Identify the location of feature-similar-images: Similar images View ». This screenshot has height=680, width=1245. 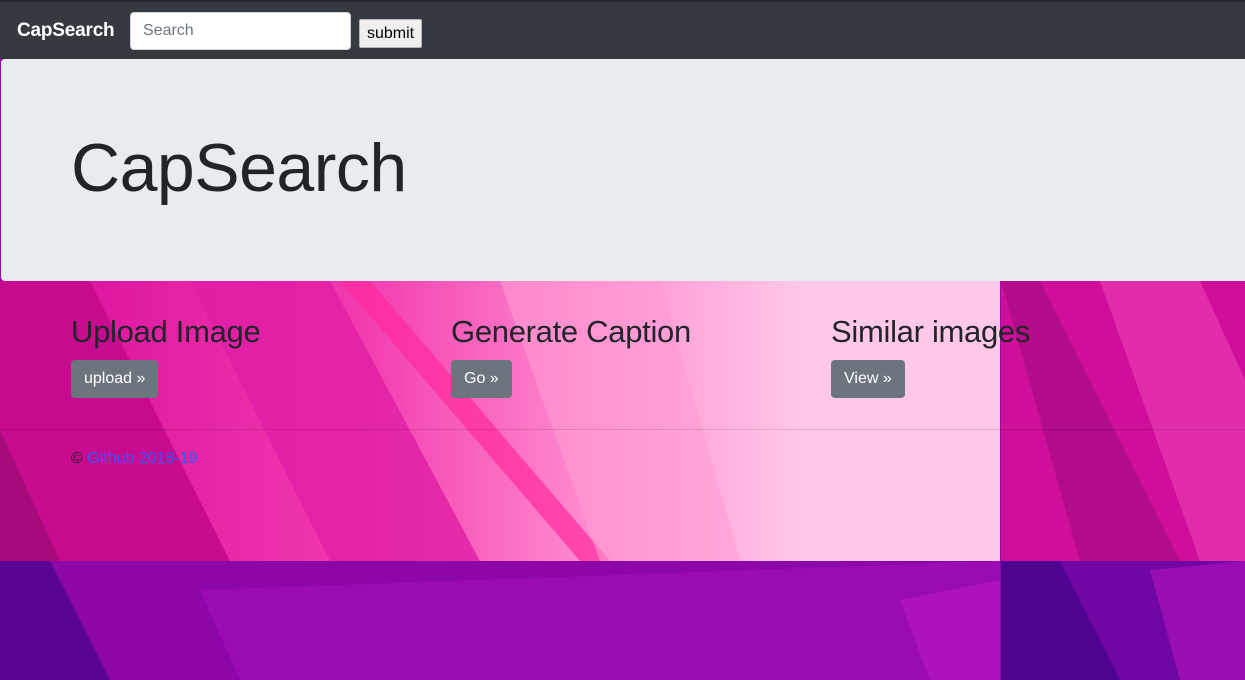
(930, 356).